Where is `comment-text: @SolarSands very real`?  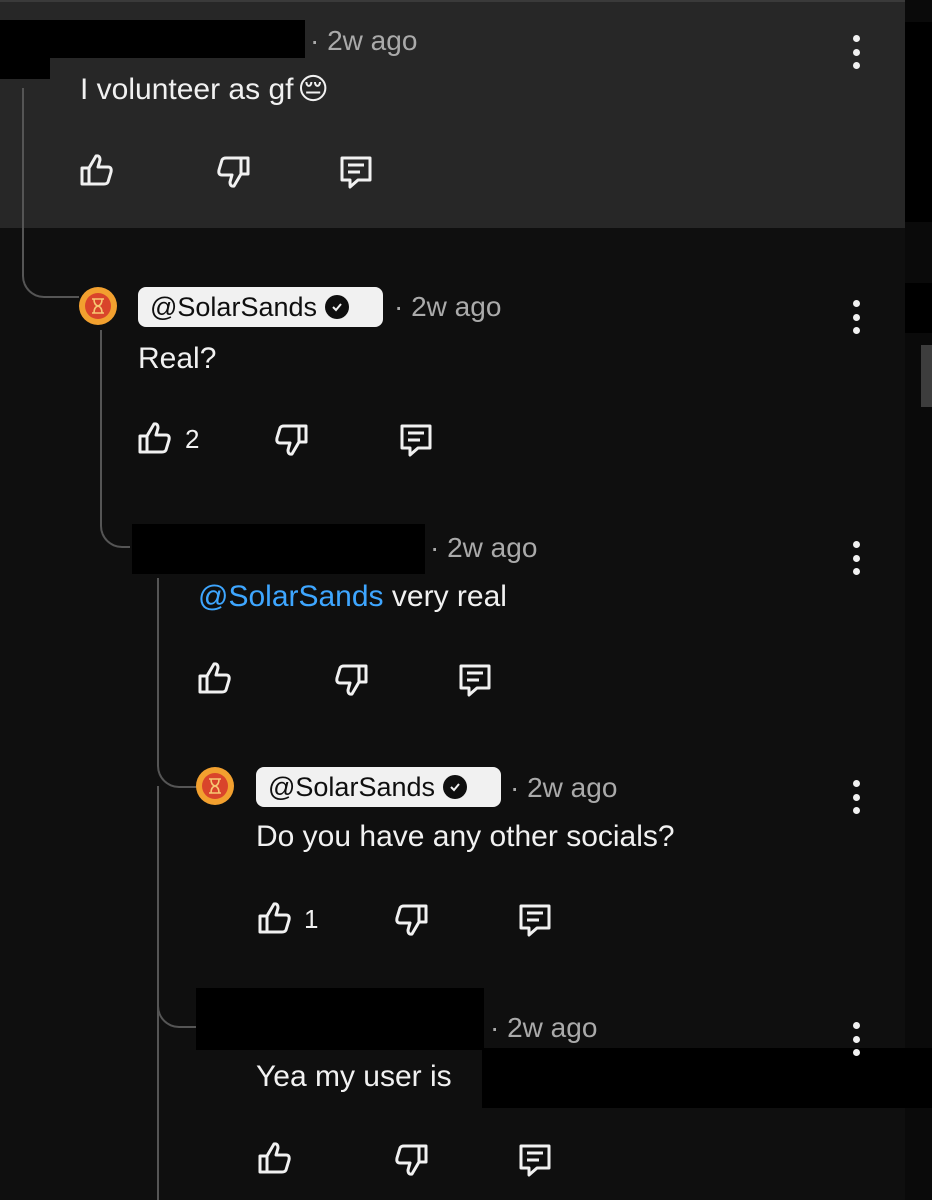 comment-text: @SolarSands very real is located at coordinates (352, 597).